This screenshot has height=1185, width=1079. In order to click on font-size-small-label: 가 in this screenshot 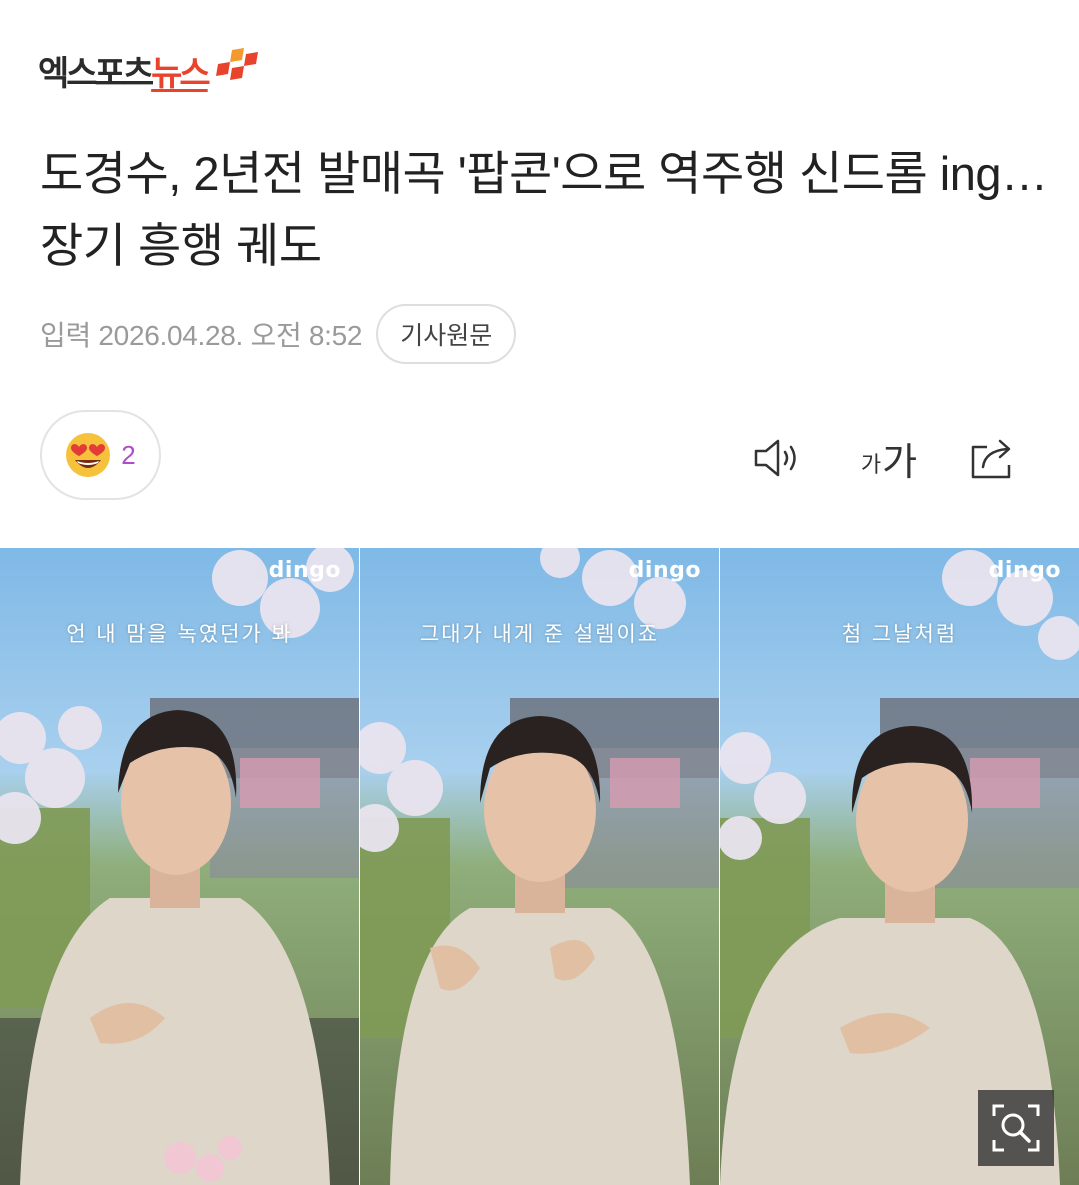, I will do `click(871, 464)`.